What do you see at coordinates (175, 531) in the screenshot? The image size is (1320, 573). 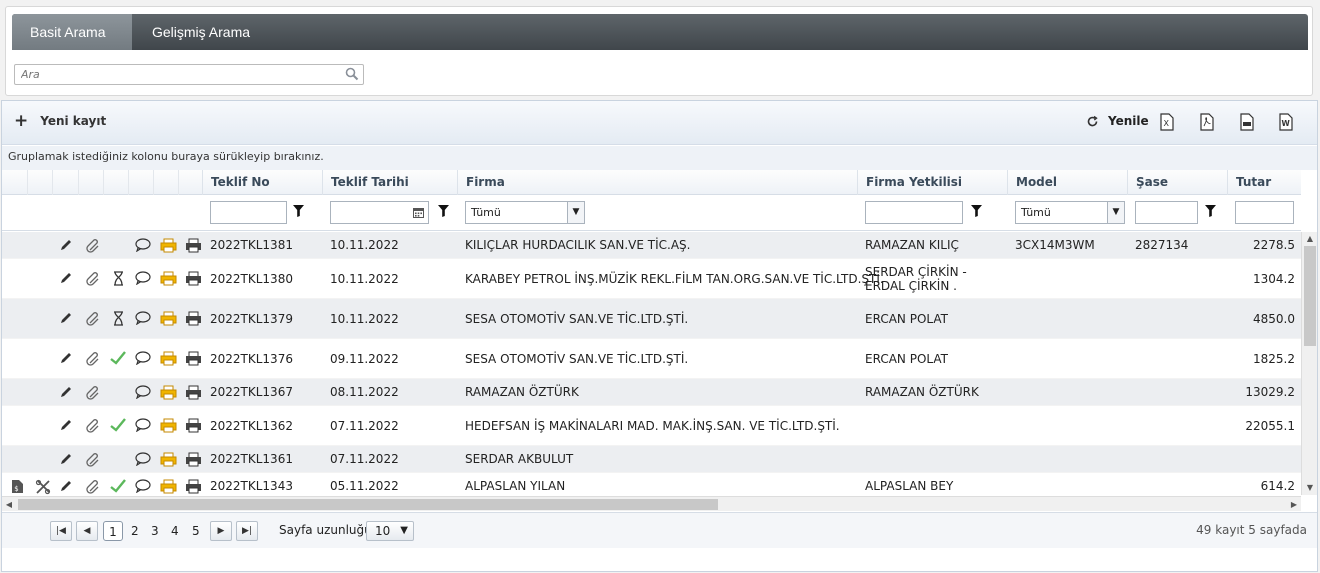 I see `page-4: 4` at bounding box center [175, 531].